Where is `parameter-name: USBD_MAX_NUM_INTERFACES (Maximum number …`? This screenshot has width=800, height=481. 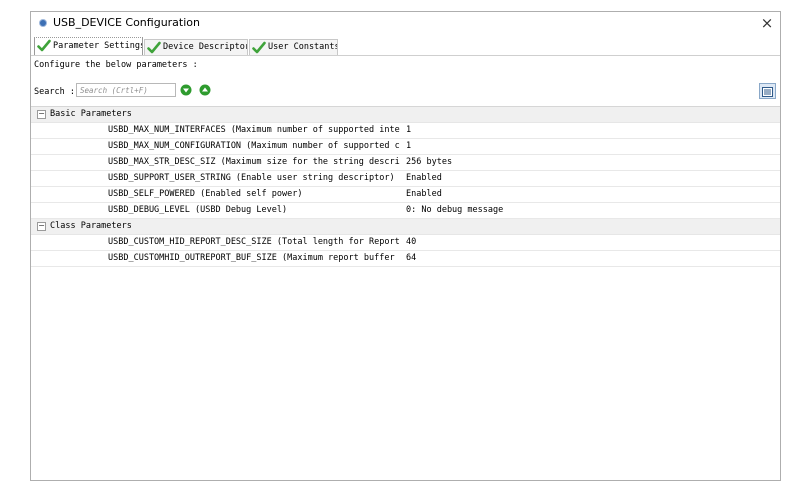 parameter-name: USBD_MAX_NUM_INTERFACES (Maximum number … is located at coordinates (254, 130).